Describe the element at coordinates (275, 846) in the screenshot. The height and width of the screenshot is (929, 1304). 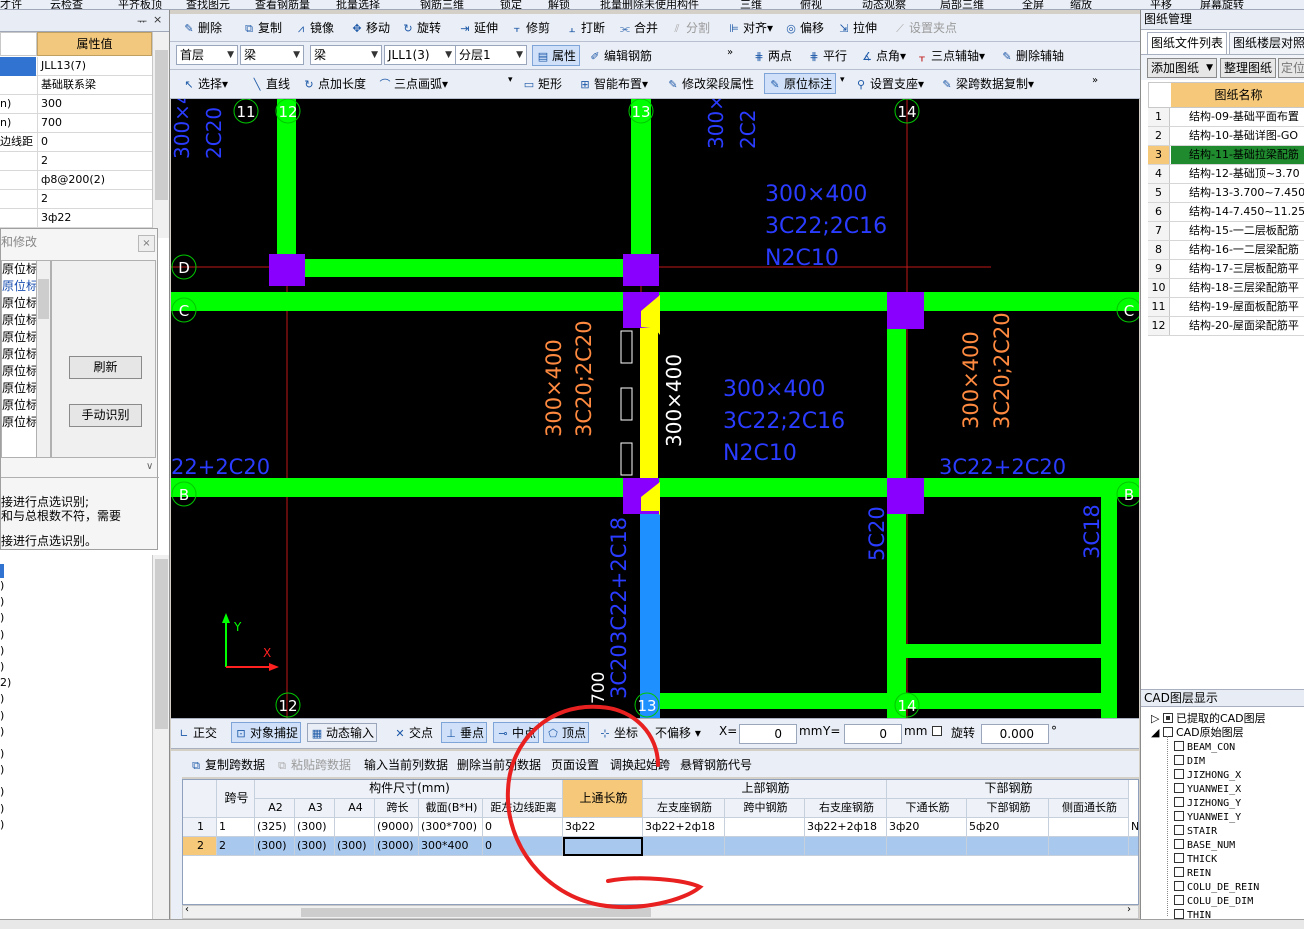
I see `table-cell: (300)` at that location.